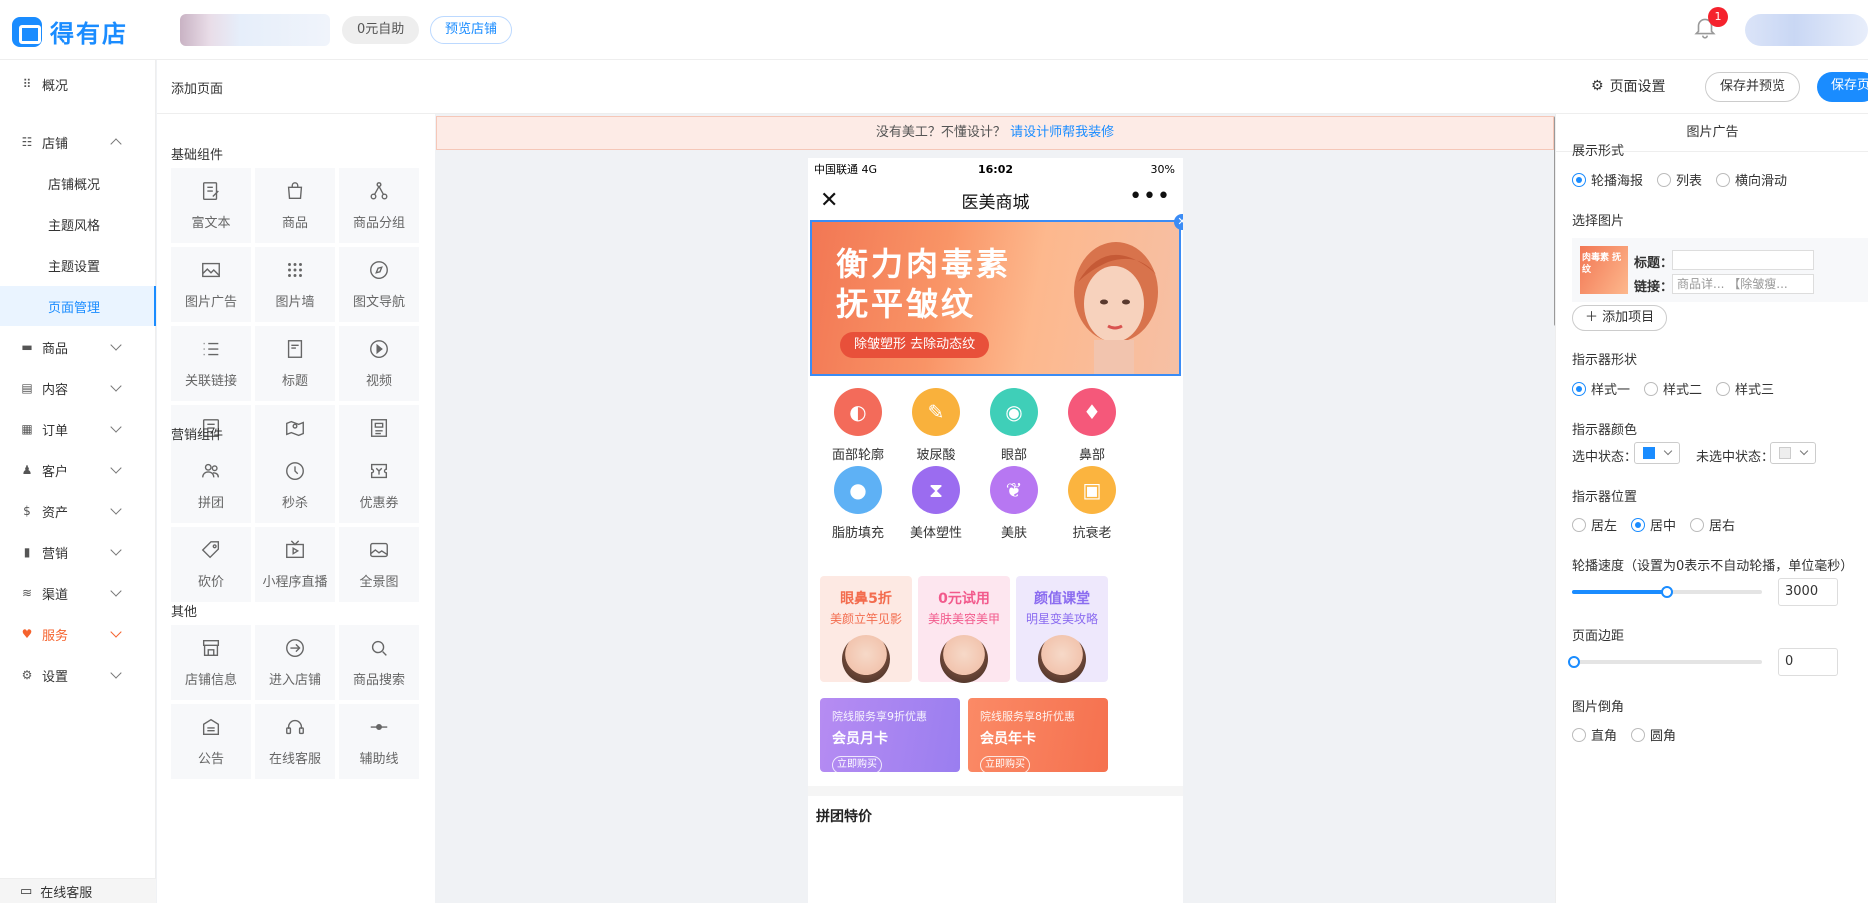 Image resolution: width=1868 pixels, height=903 pixels. What do you see at coordinates (78, 634) in the screenshot?
I see `sidebar-item-service: ♥ 服务` at bounding box center [78, 634].